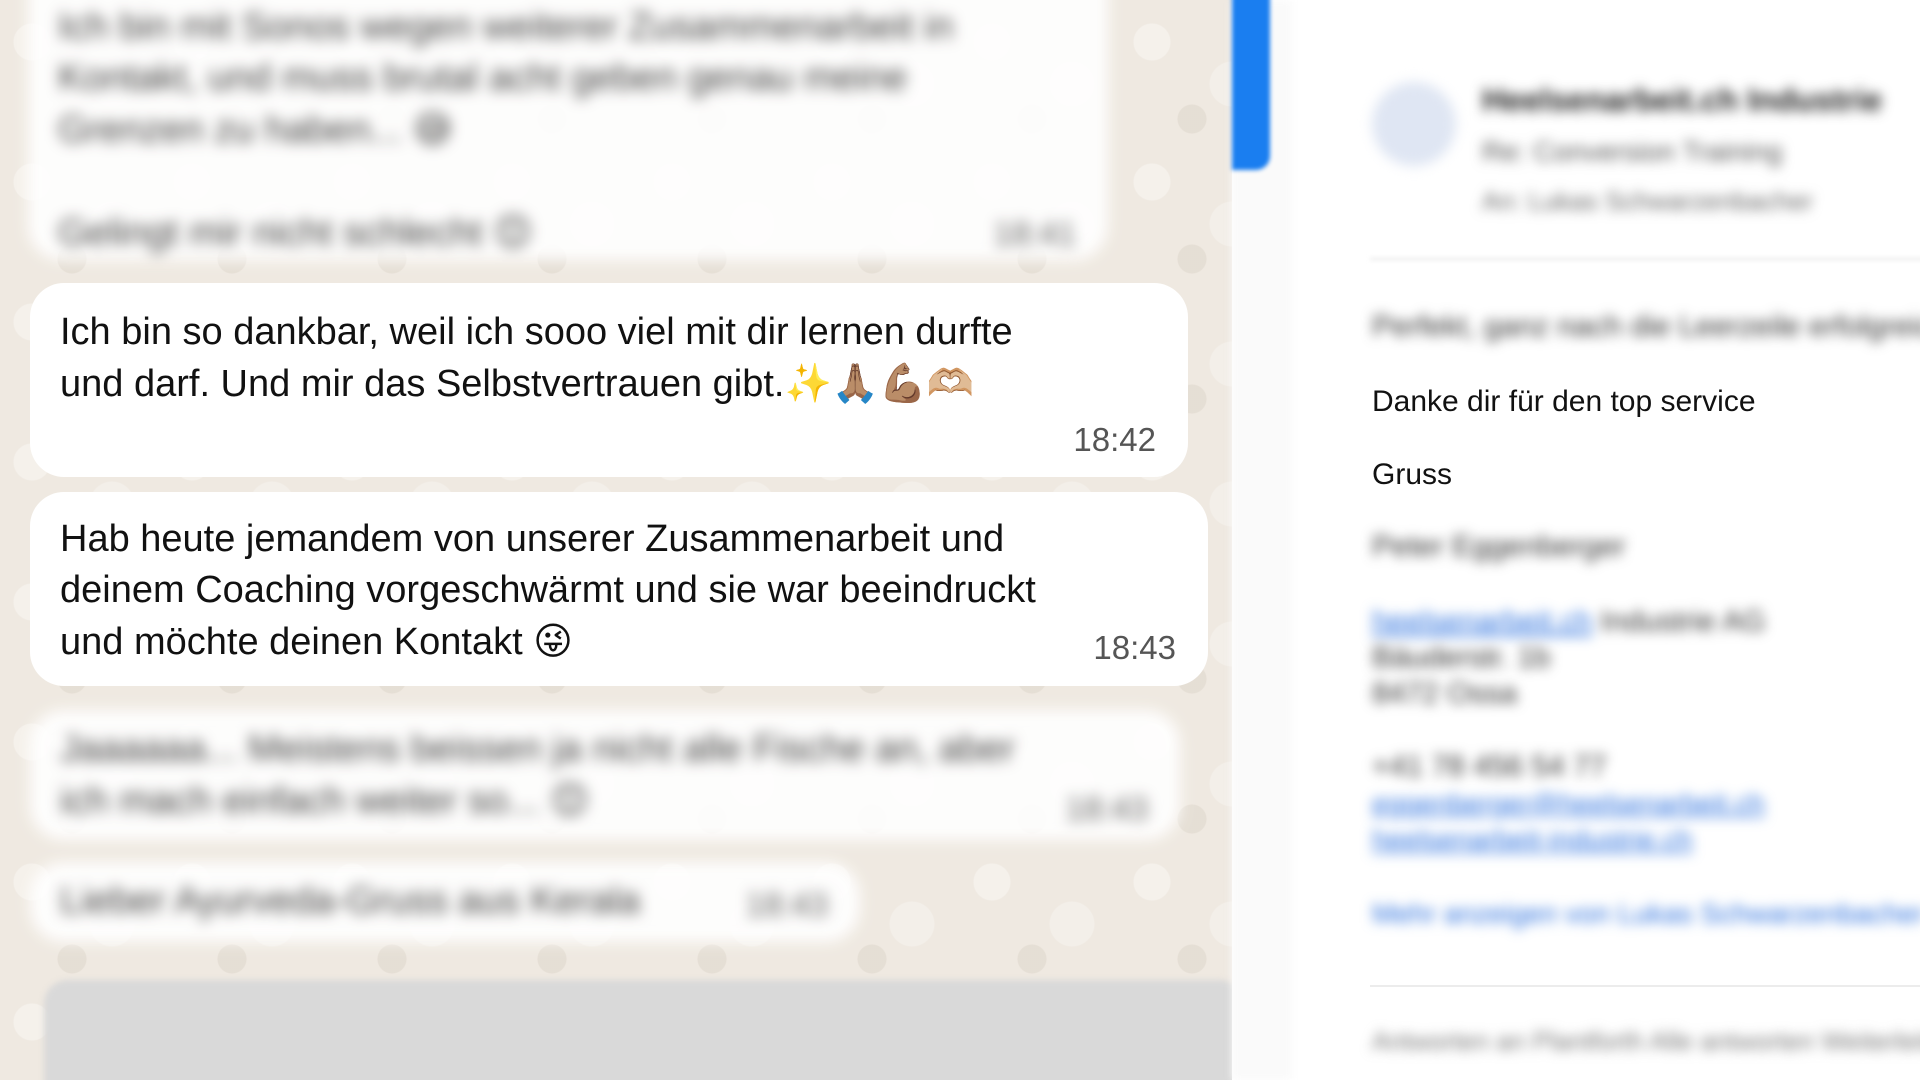 This screenshot has height=1080, width=1920. Describe the element at coordinates (1445, 693) in the screenshot. I see `signature-city: 8472 Ossa` at that location.